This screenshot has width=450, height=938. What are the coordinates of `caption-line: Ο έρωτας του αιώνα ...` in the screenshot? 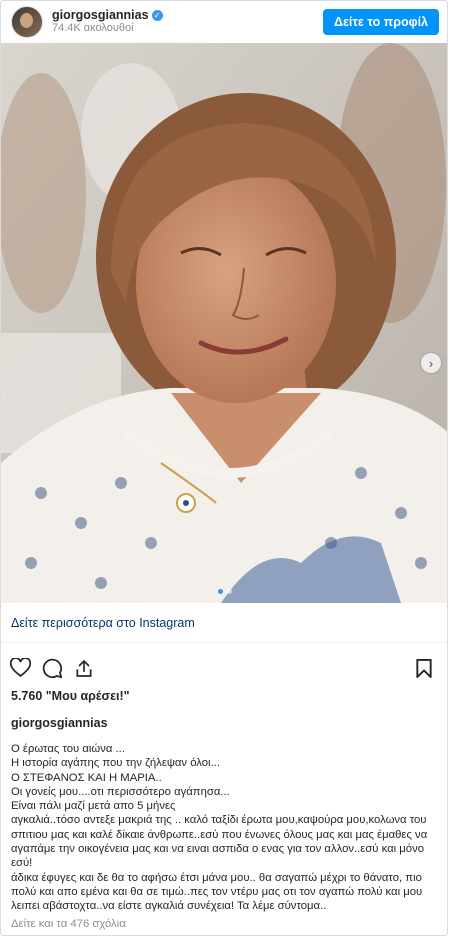 It's located at (68, 749).